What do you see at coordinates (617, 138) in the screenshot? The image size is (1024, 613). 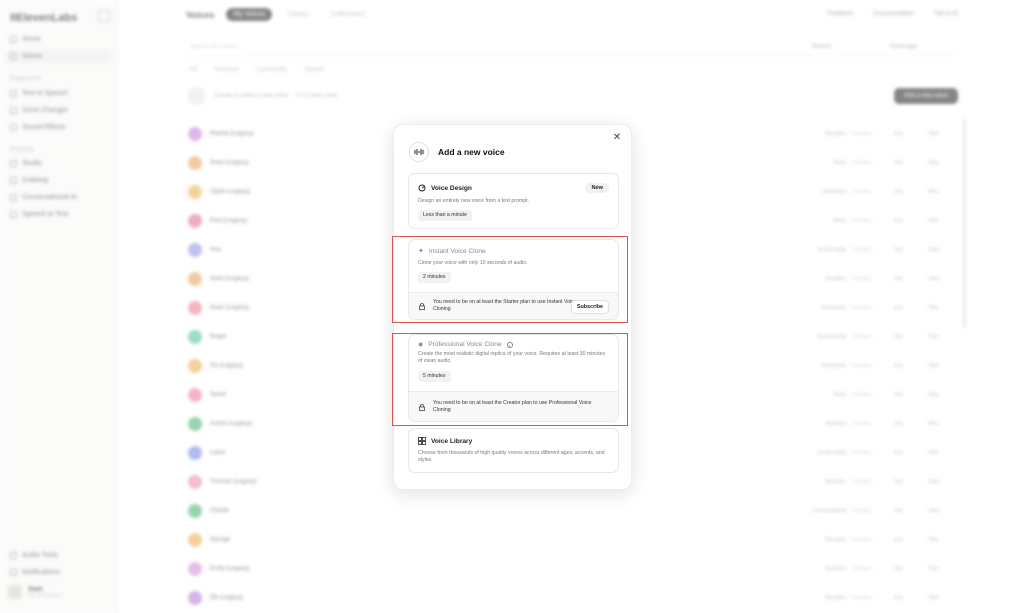 I see `close-icon: ✕` at bounding box center [617, 138].